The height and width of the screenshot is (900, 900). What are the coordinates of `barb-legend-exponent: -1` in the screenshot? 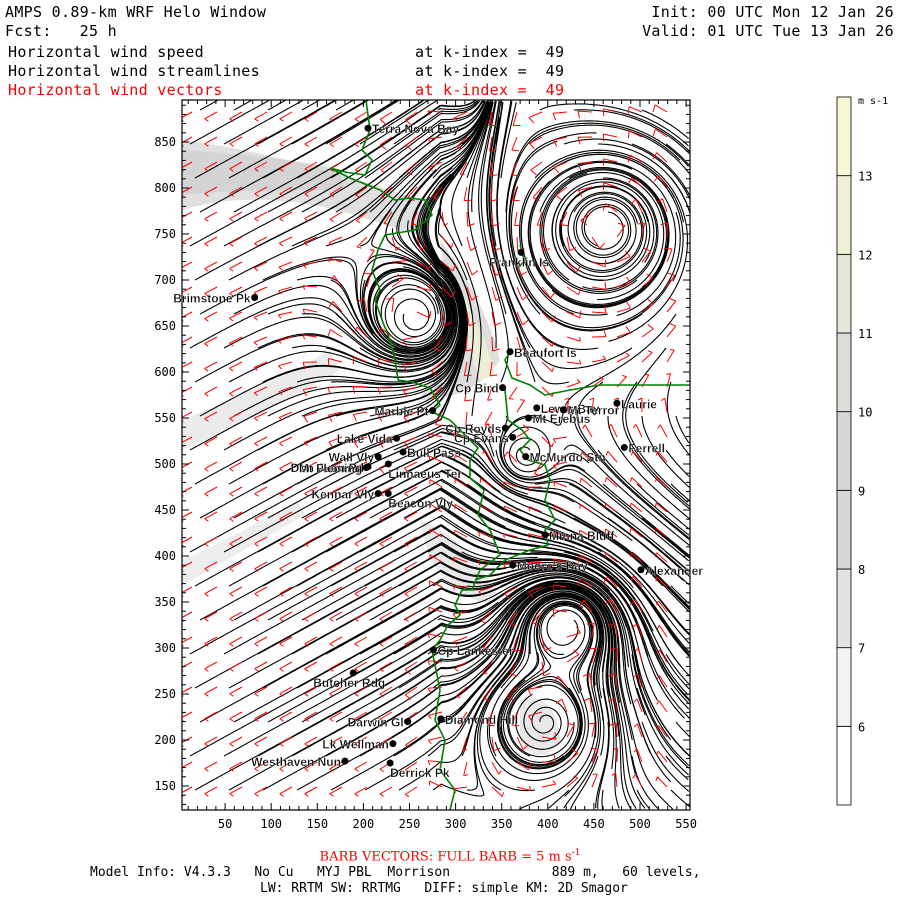 It's located at (576, 853).